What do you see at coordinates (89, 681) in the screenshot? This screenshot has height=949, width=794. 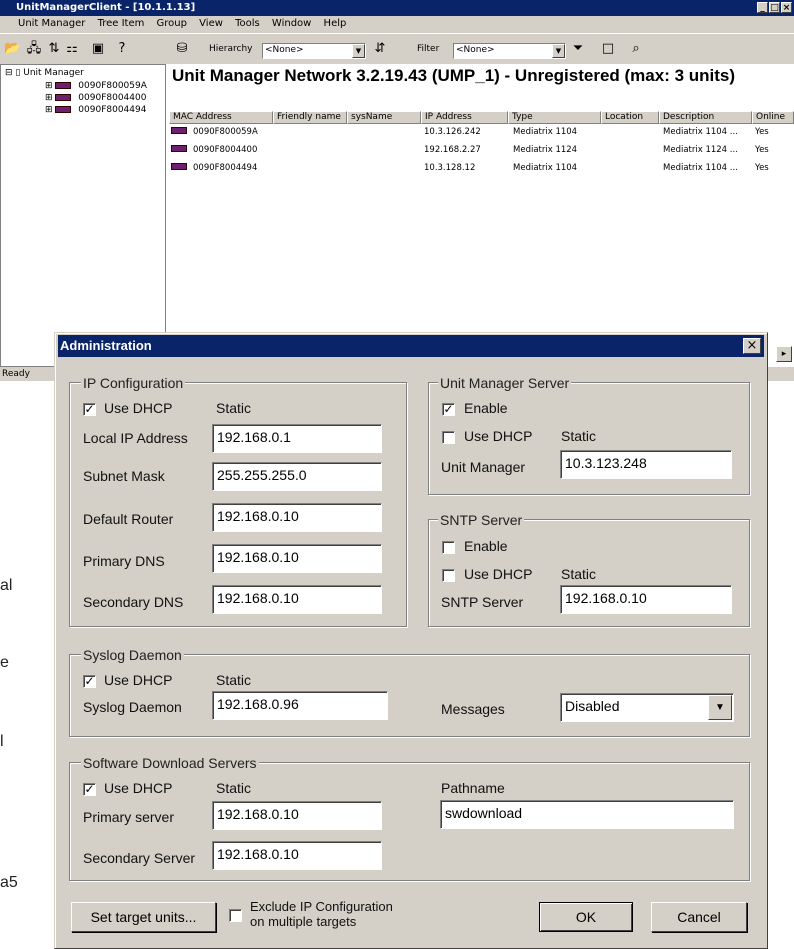 I see `syslog-use-dhcp-checkbox: ✓` at bounding box center [89, 681].